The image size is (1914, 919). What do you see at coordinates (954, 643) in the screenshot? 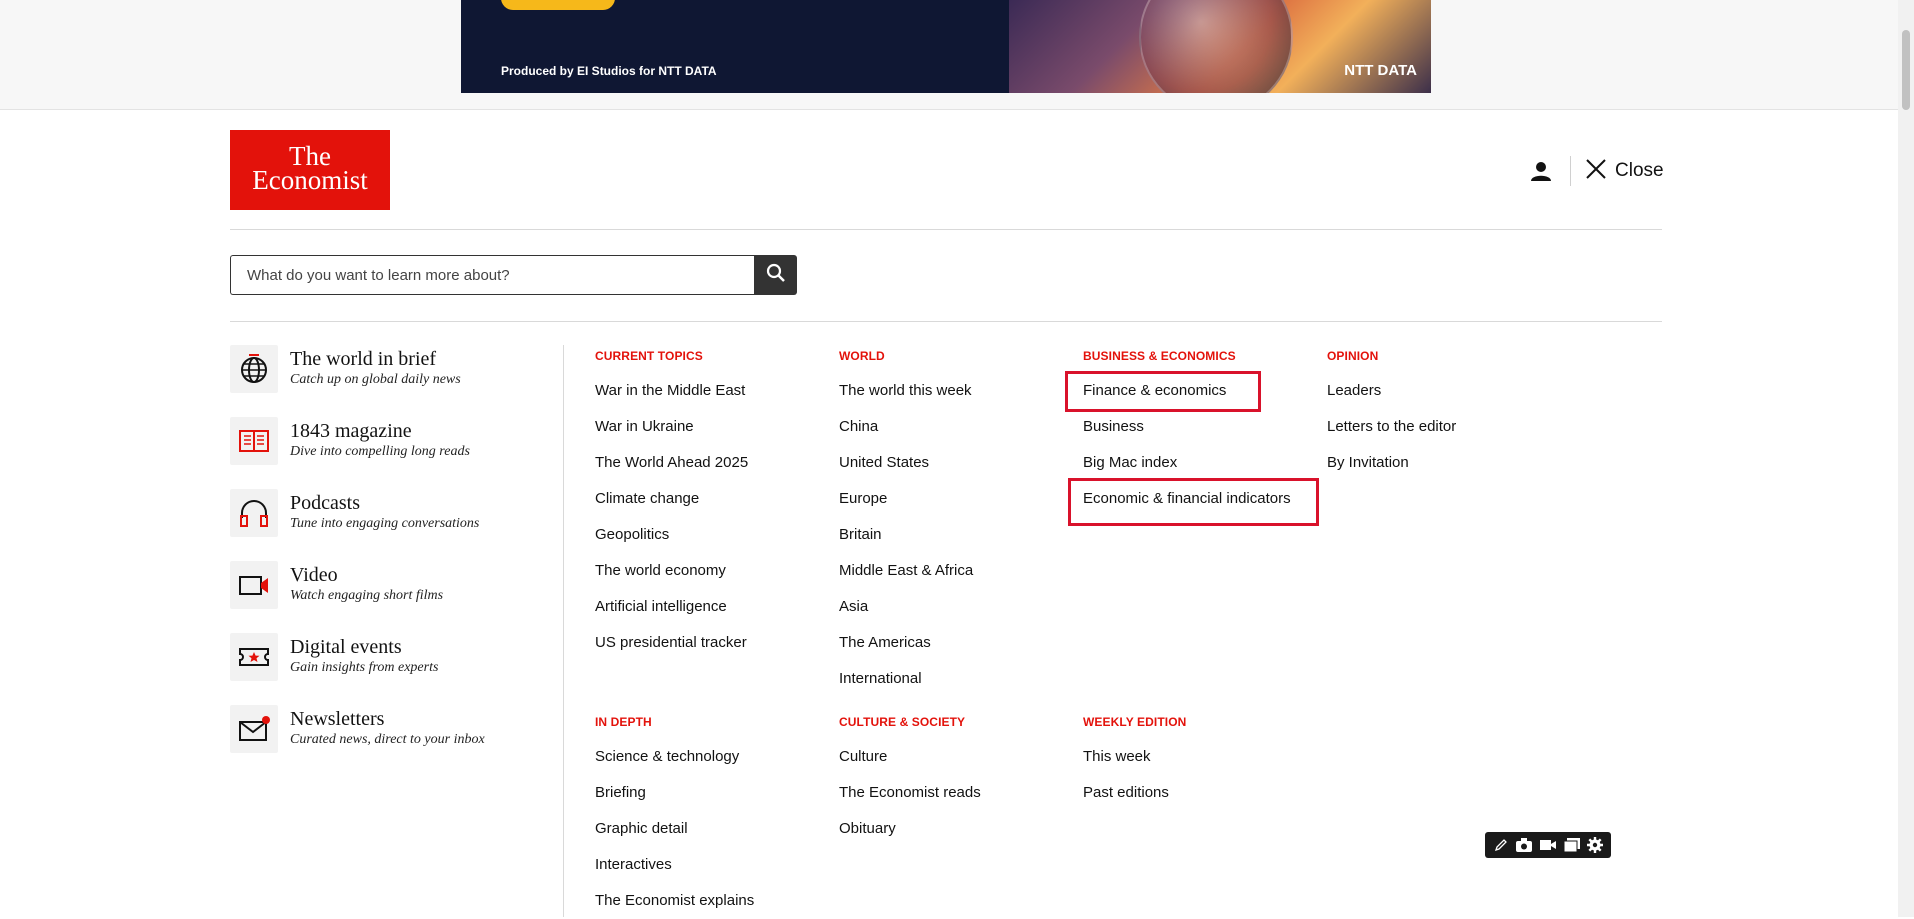
I see `nav-link: The Americas` at bounding box center [954, 643].